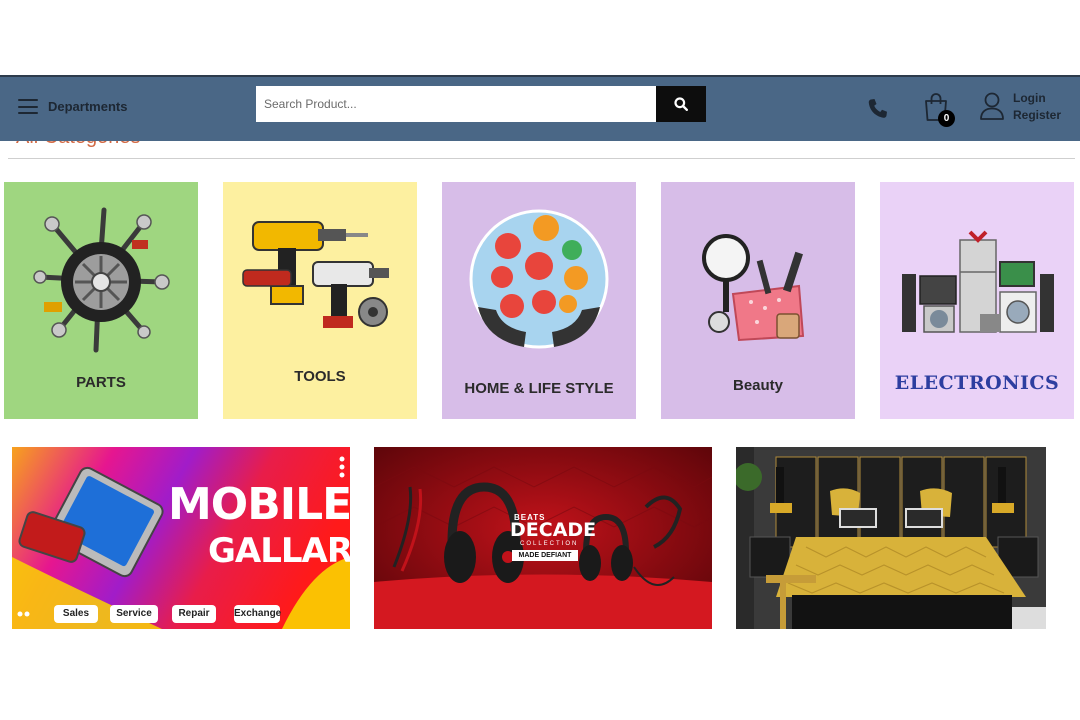 This screenshot has height=720, width=1080. I want to click on category-label: PARTS, so click(101, 382).